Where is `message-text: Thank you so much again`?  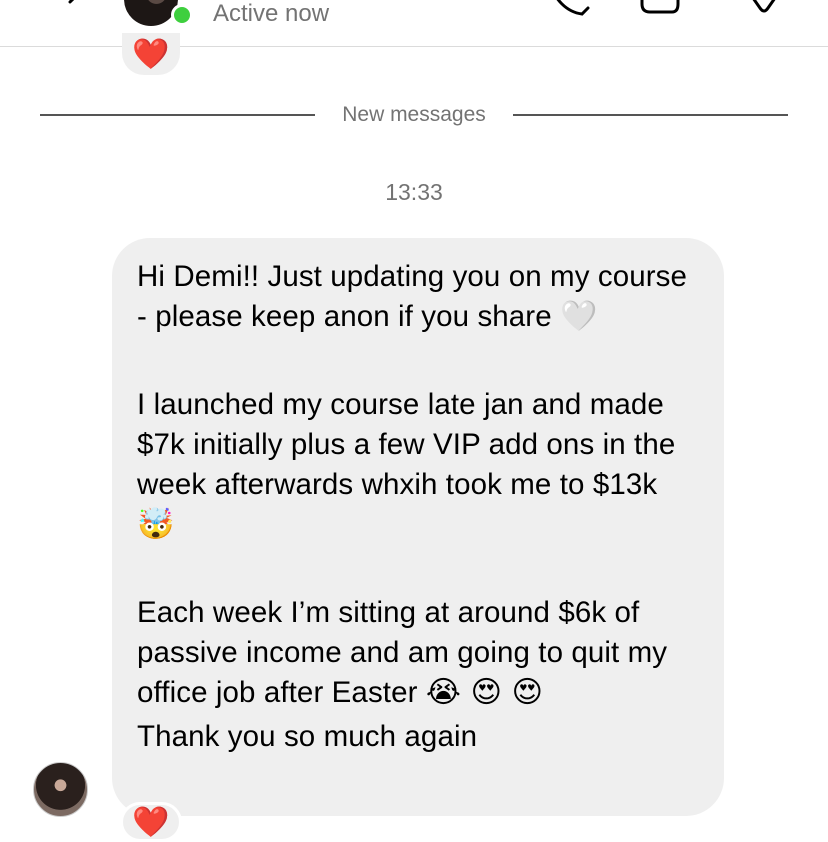 message-text: Thank you so much again is located at coordinates (307, 736).